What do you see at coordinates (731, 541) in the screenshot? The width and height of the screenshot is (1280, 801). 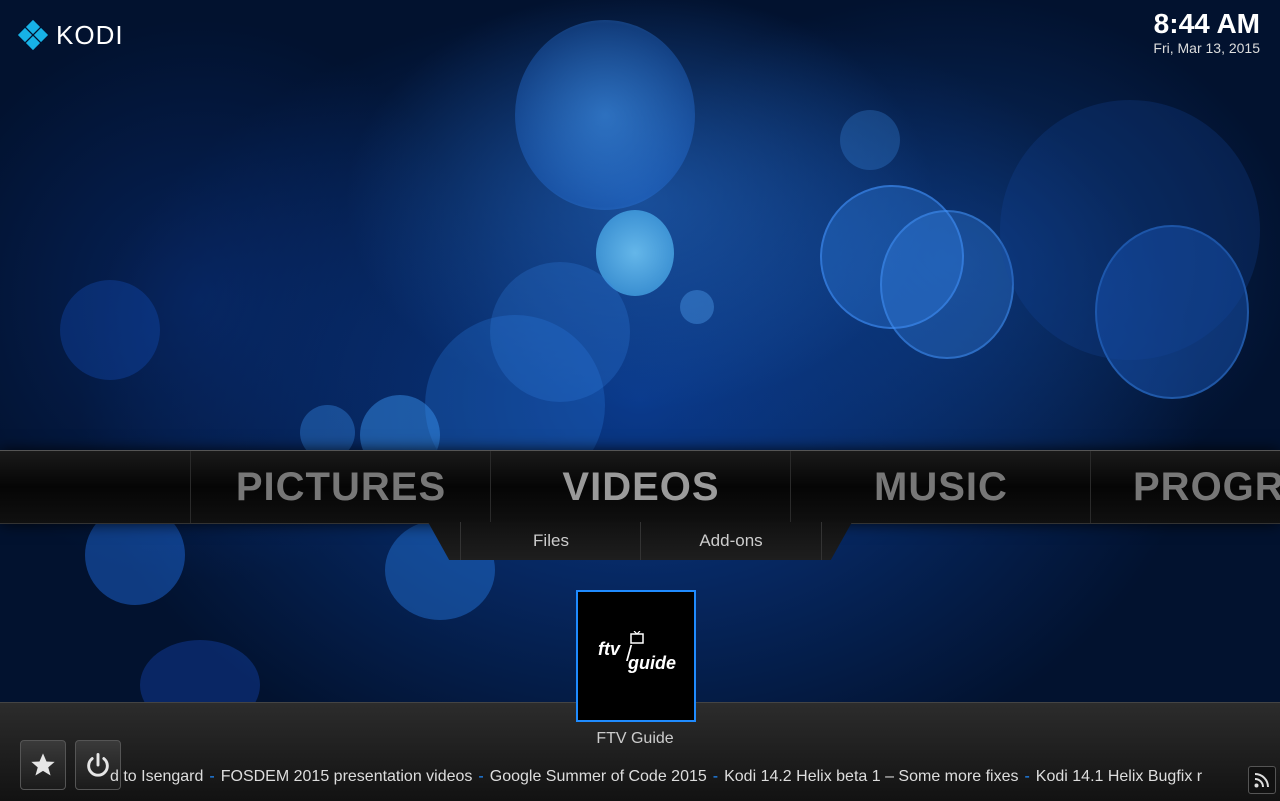 I see `submenu-item-add-ons: Add-ons` at bounding box center [731, 541].